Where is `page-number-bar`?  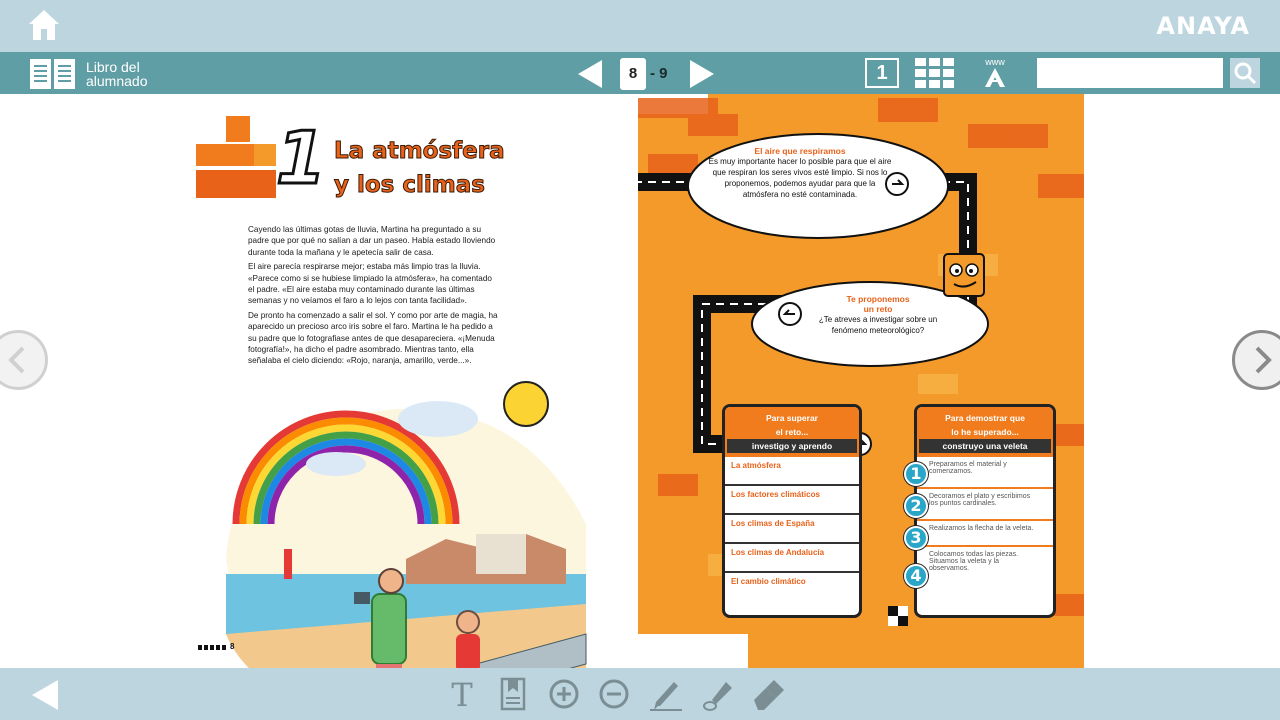 page-number-bar is located at coordinates (212, 647).